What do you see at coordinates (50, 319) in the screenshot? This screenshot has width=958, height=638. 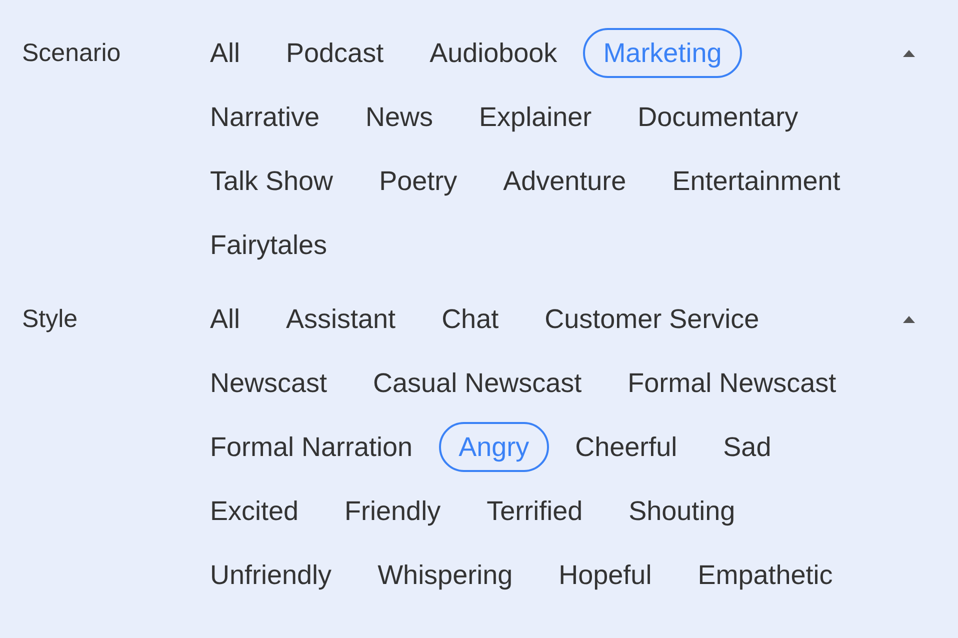 I see `filter-label: Style` at bounding box center [50, 319].